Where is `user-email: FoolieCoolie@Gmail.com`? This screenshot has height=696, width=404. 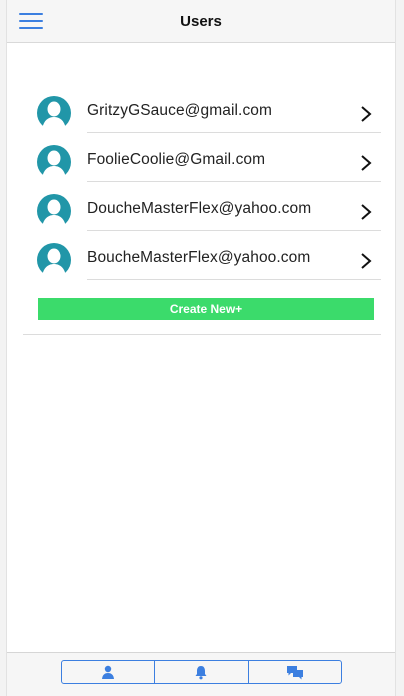 user-email: FoolieCoolie@Gmail.com is located at coordinates (176, 159).